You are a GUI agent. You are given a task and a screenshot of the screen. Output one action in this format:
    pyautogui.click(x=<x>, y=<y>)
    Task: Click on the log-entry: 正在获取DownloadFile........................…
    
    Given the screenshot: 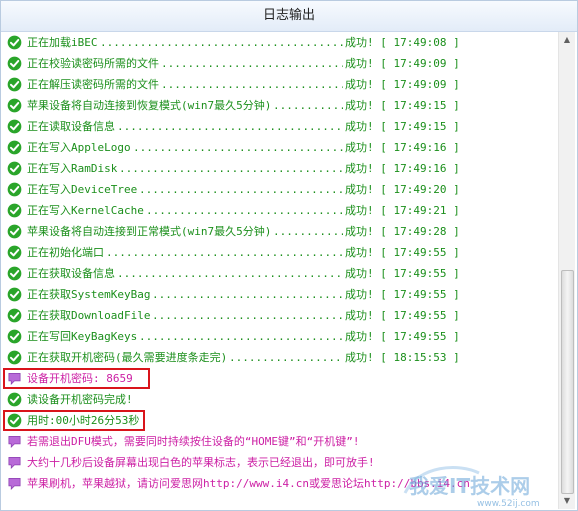 What is the action you would take?
    pyautogui.click(x=281, y=315)
    